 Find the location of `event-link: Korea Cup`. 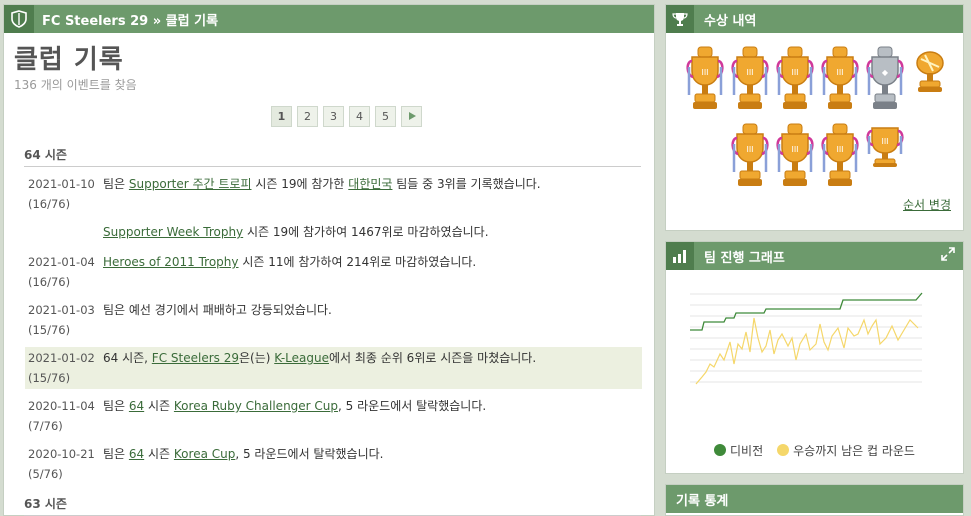

event-link: Korea Cup is located at coordinates (204, 454).